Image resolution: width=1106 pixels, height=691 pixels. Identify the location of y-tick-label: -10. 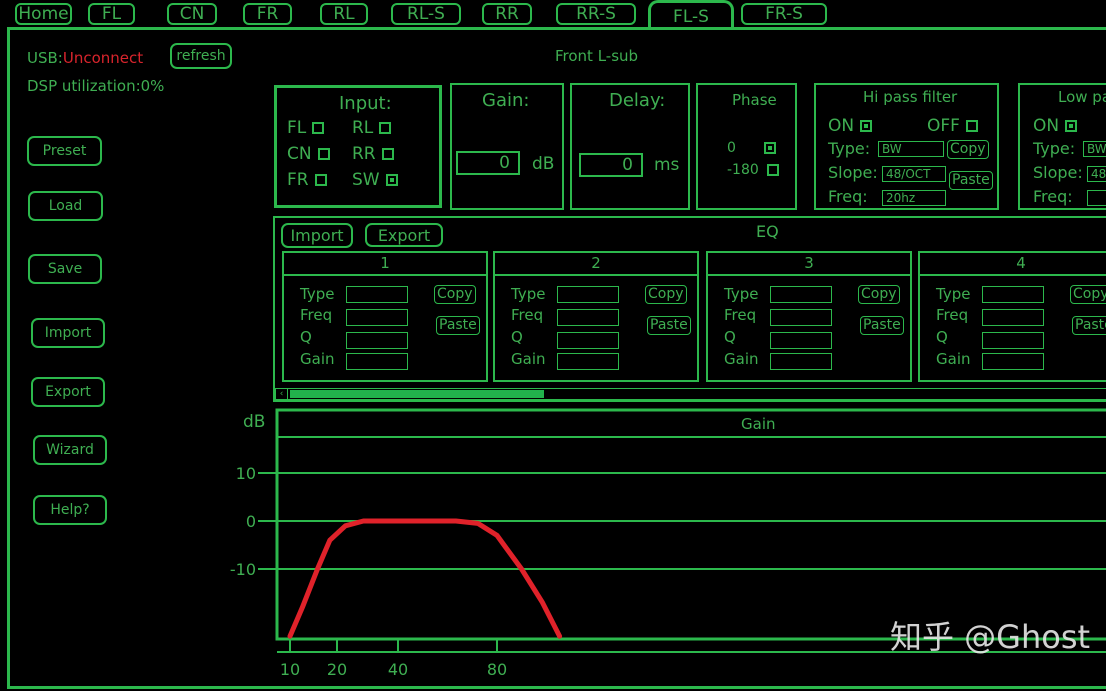
(243, 569).